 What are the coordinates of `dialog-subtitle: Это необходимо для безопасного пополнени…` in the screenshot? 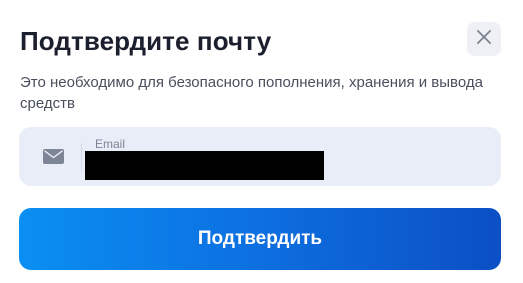 It's located at (251, 93).